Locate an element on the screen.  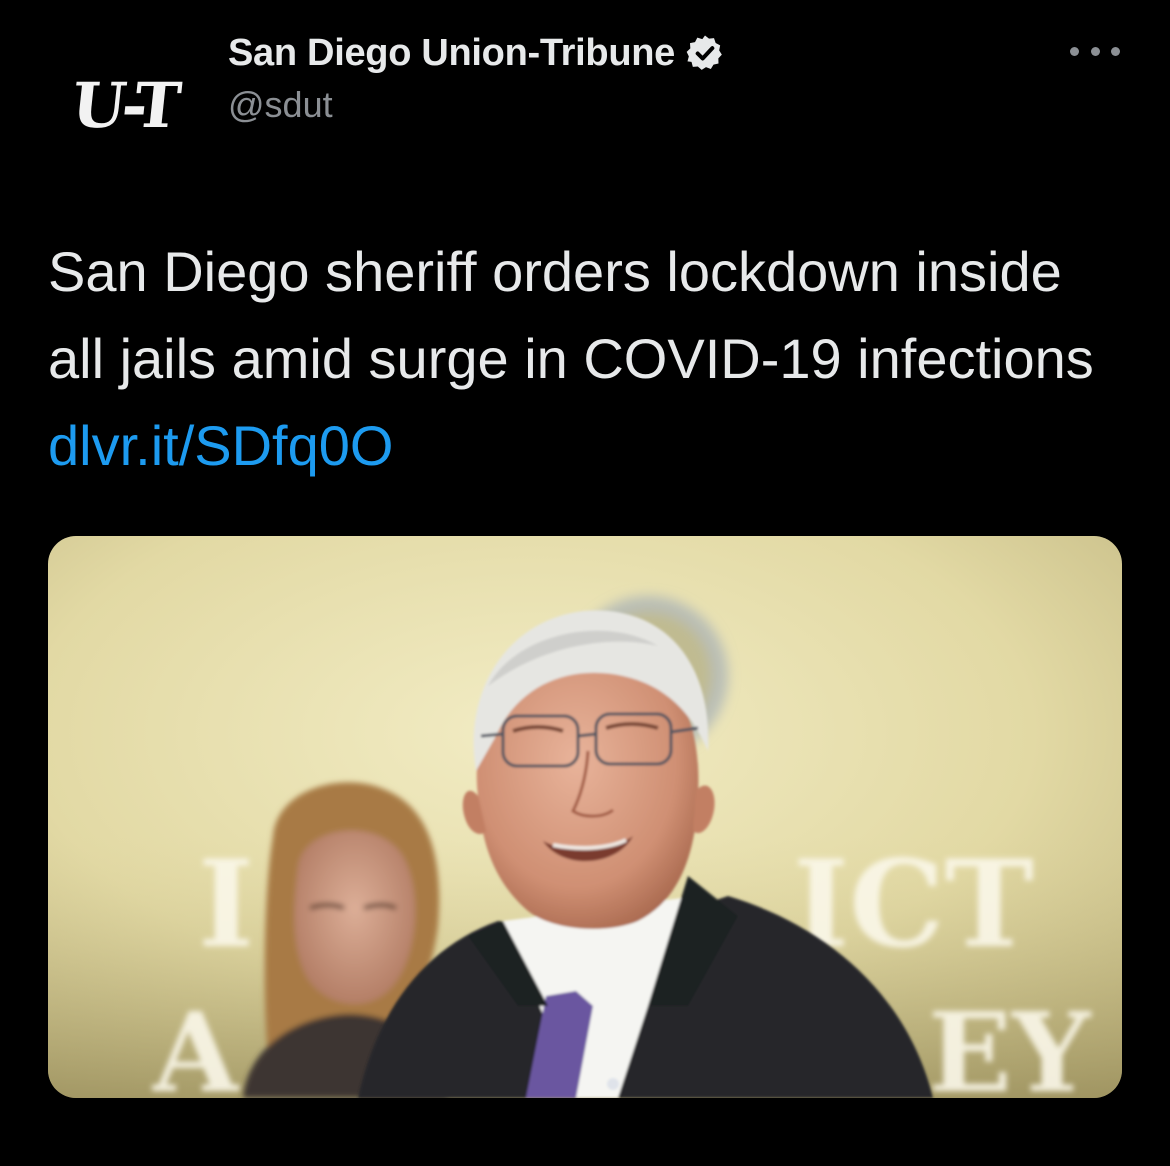
verified-badge-icon is located at coordinates (704, 52).